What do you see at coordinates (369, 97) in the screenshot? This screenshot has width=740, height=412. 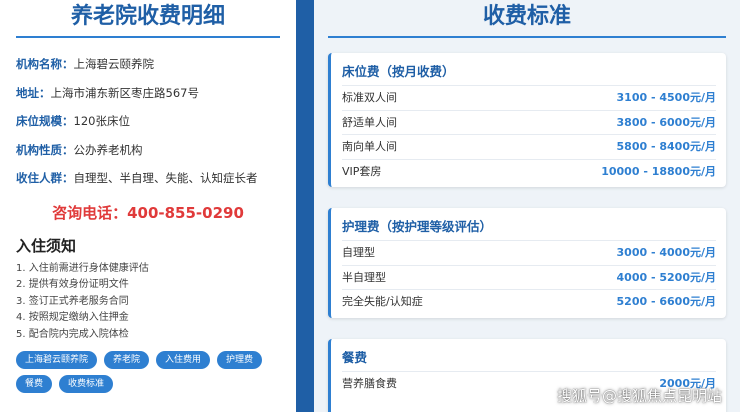 I see `fee-label: 标准双人间` at bounding box center [369, 97].